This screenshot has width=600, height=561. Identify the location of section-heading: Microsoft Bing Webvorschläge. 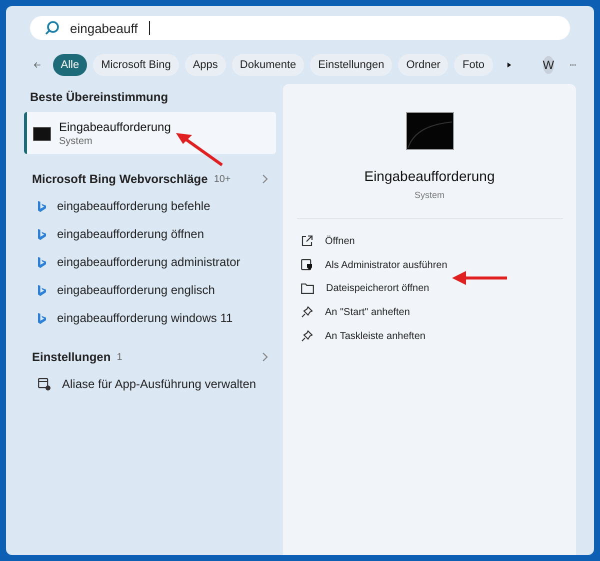
(120, 179).